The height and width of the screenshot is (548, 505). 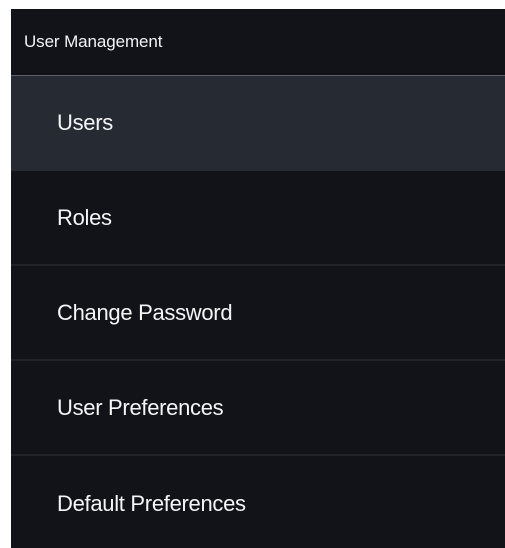 I want to click on panel-title: User Management, so click(x=93, y=41).